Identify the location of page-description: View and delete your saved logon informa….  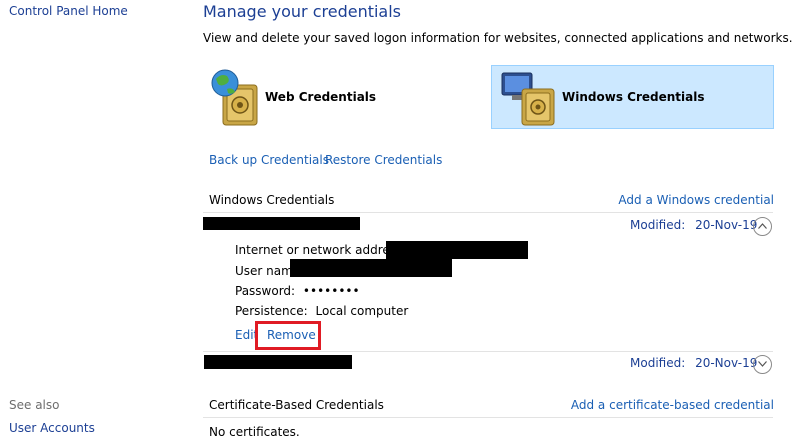
(498, 38).